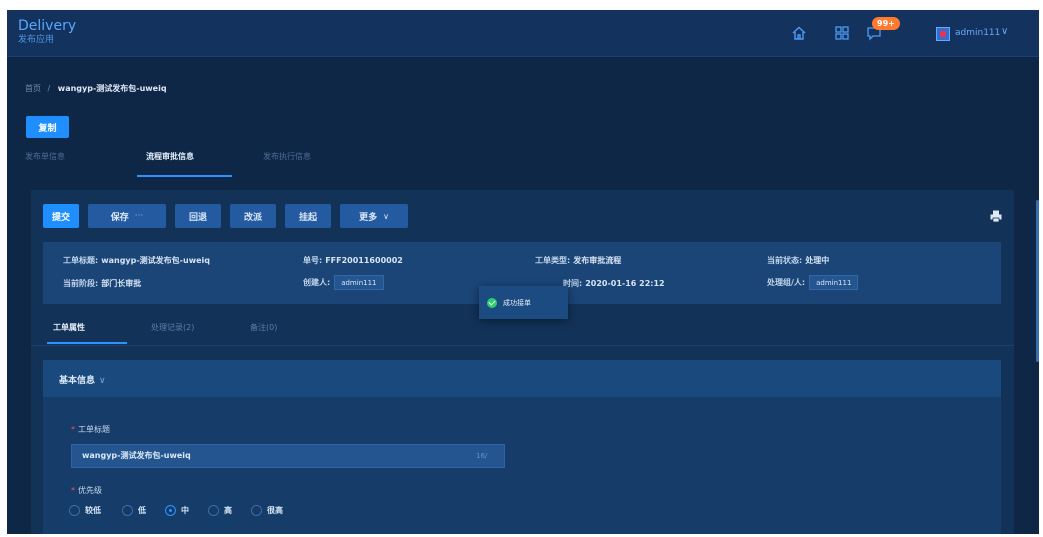 The width and height of the screenshot is (1043, 537). What do you see at coordinates (842, 33) in the screenshot?
I see `apps-grid-icon` at bounding box center [842, 33].